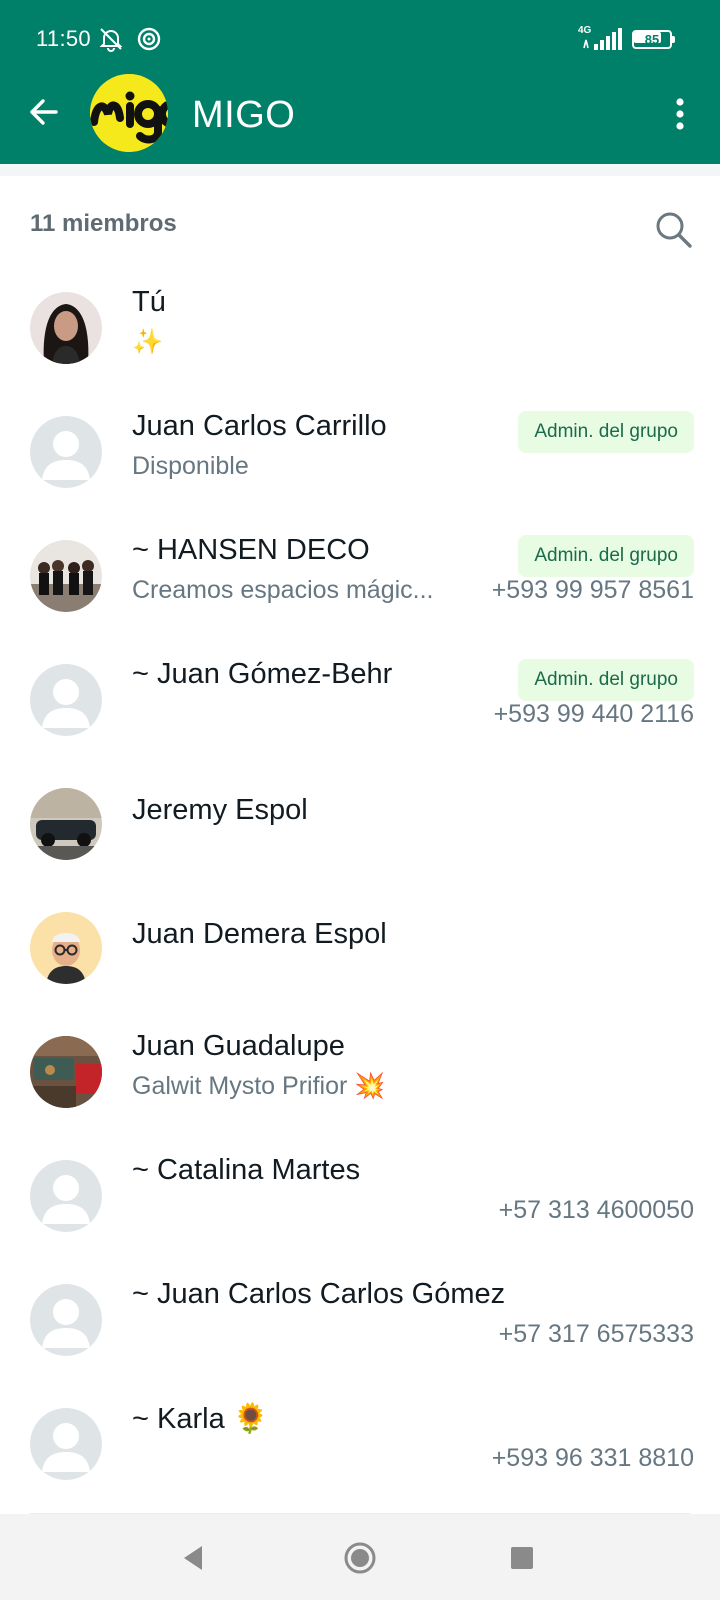 The height and width of the screenshot is (1600, 720). What do you see at coordinates (360, 824) in the screenshot?
I see `member-row: Jeremy Espol` at bounding box center [360, 824].